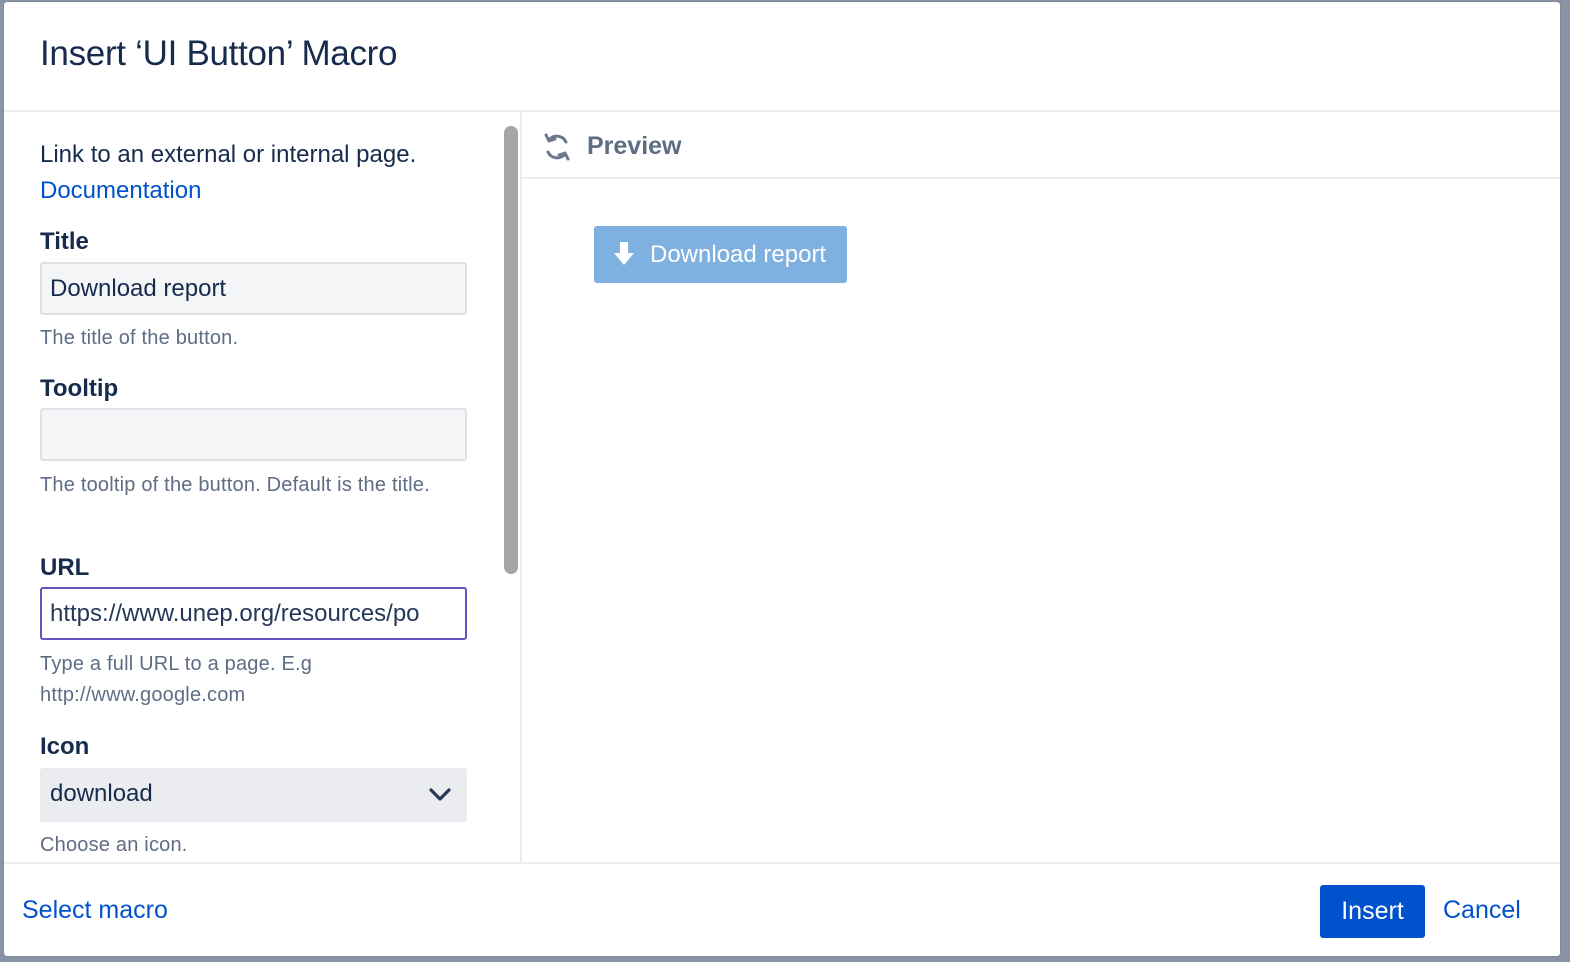 The image size is (1570, 962). Describe the element at coordinates (782, 57) in the screenshot. I see `dialog-header: Insert ‘UI Button’ Macro` at that location.